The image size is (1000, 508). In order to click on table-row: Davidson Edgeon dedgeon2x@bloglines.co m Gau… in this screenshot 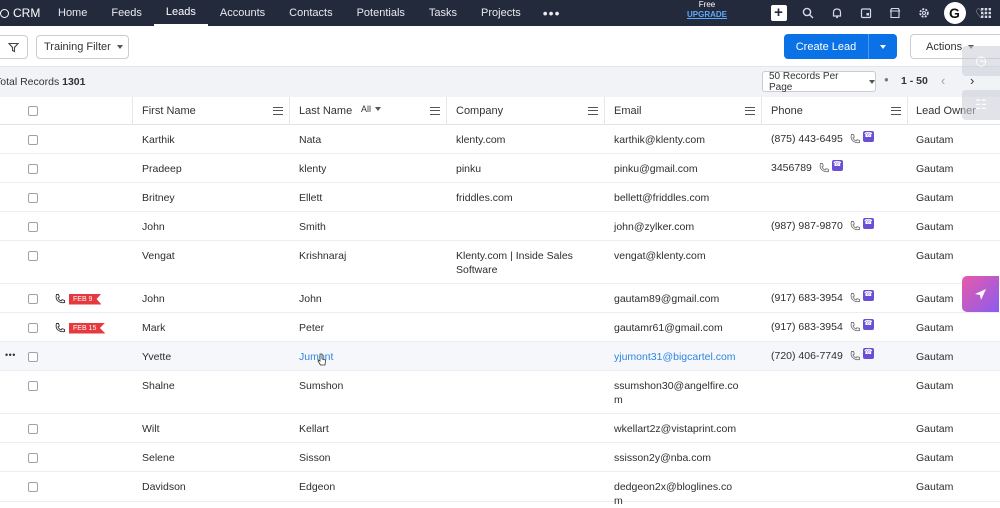, I will do `click(500, 489)`.